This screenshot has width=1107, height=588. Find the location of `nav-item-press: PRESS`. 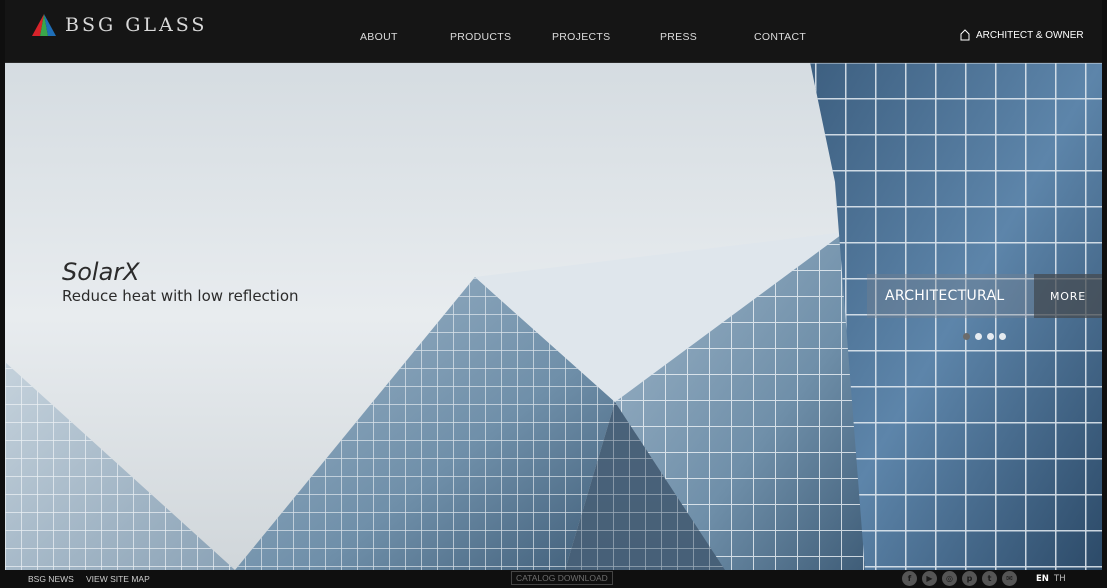

nav-item-press: PRESS is located at coordinates (678, 37).